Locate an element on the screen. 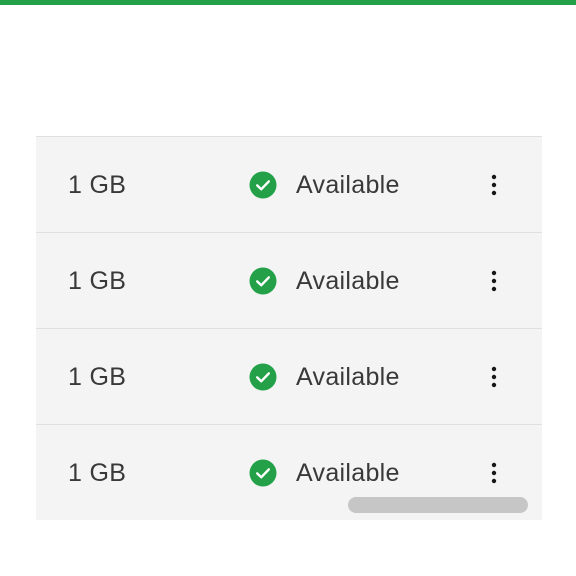 The image size is (576, 576). horizontal-scrollbar-thumb is located at coordinates (438, 505).